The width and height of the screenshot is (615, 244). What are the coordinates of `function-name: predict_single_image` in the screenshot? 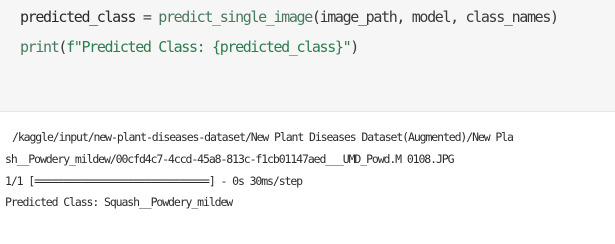 It's located at (235, 17).